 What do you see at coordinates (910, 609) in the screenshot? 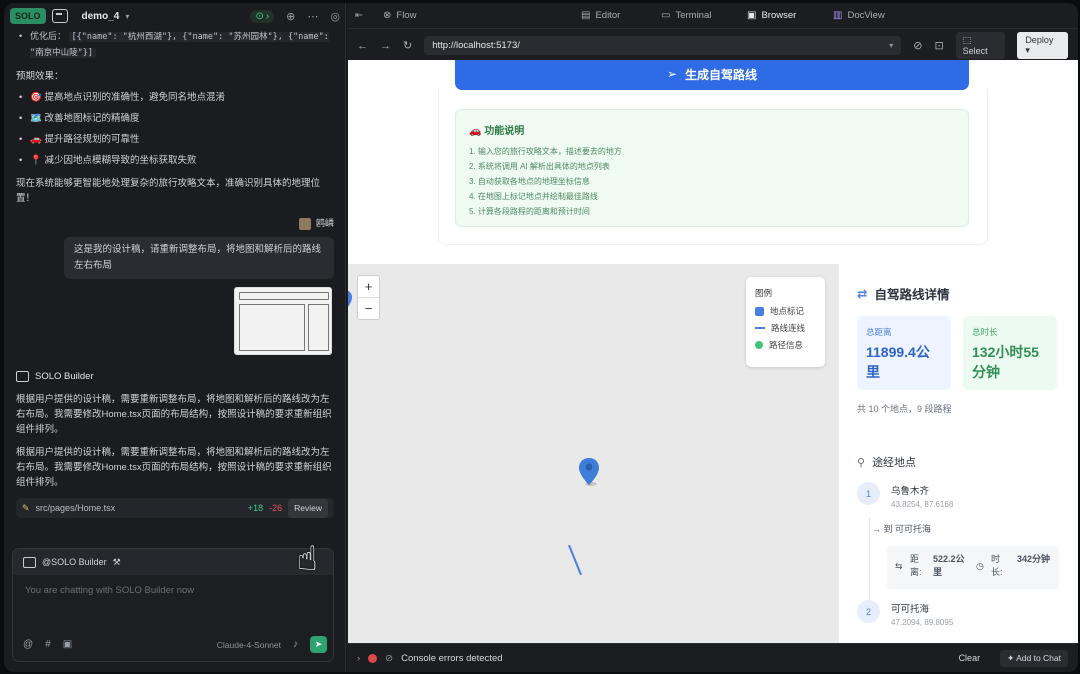
I see `stop-name: 可可托海` at bounding box center [910, 609].